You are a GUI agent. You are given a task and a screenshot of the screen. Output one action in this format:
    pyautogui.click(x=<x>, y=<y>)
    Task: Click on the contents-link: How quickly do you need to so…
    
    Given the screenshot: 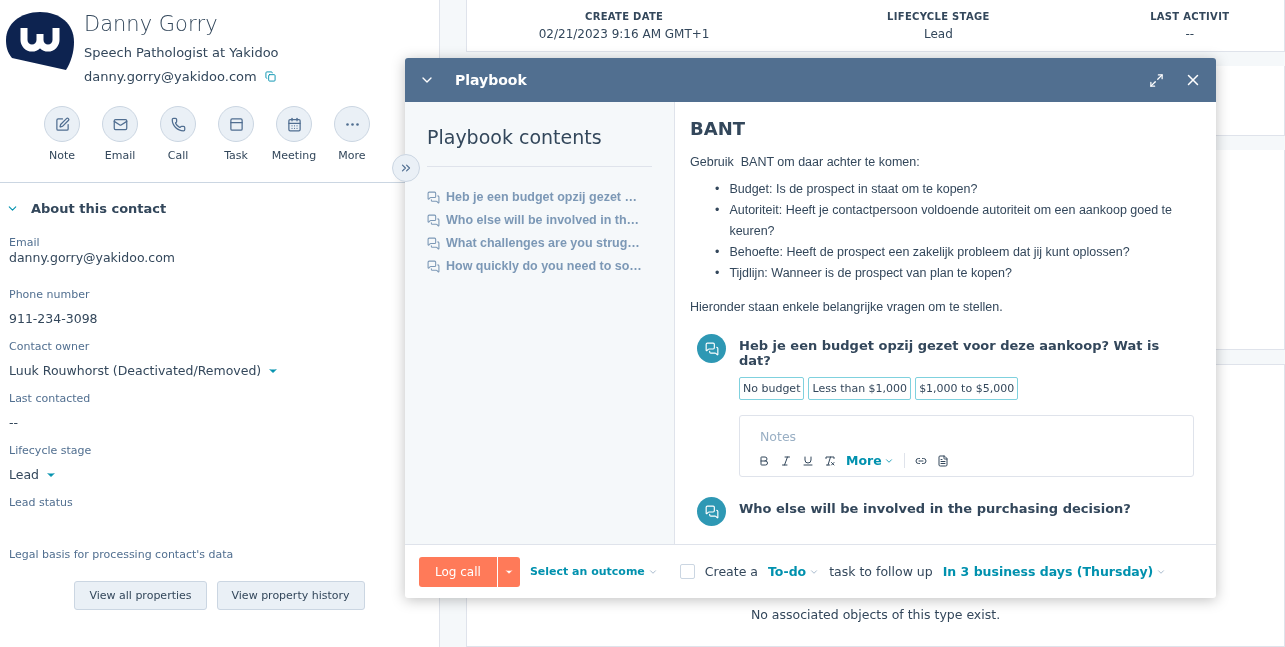 What is the action you would take?
    pyautogui.click(x=544, y=266)
    